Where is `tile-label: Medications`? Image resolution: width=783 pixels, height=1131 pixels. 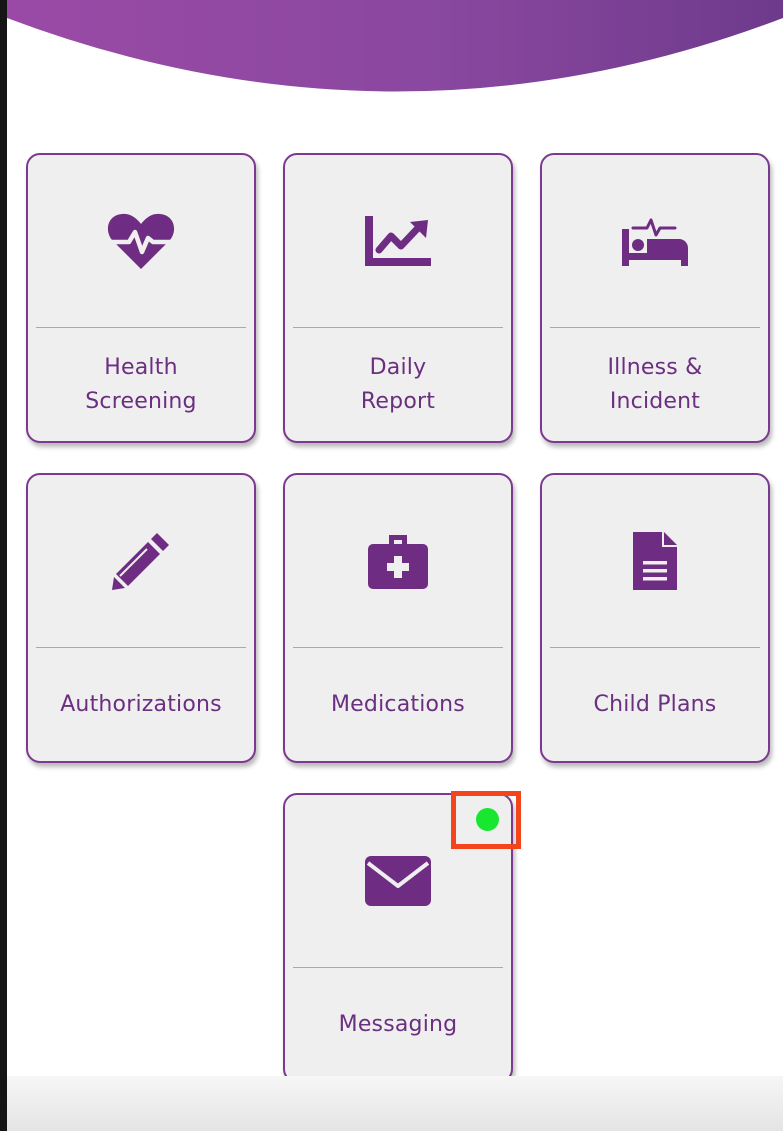 tile-label: Medications is located at coordinates (398, 704).